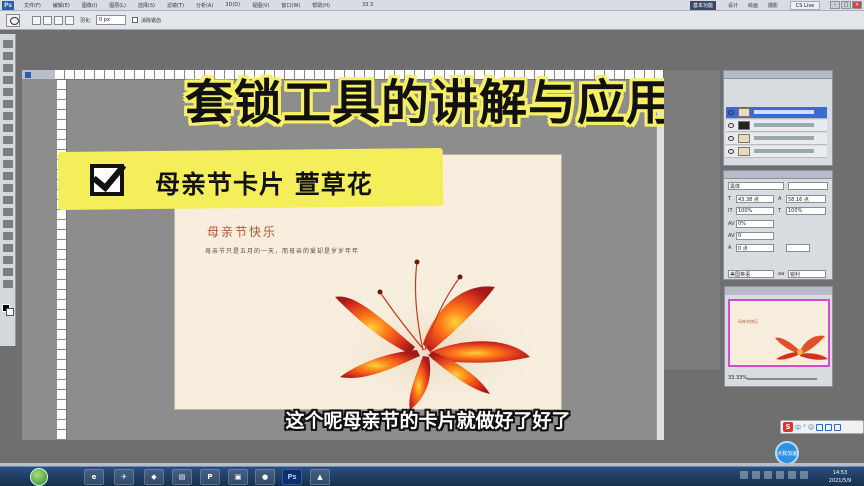  I want to click on text-color-swatch, so click(798, 248).